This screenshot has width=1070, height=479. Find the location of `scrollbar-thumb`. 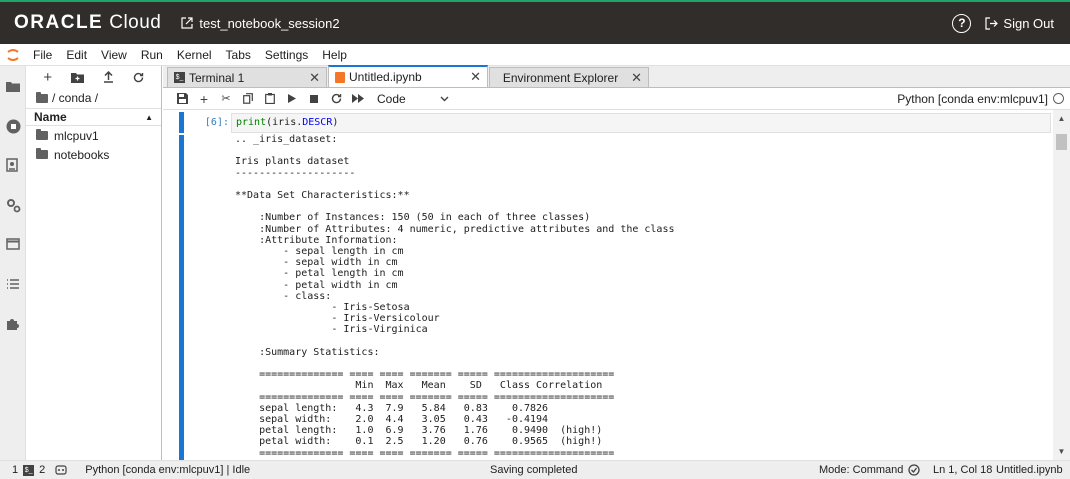

scrollbar-thumb is located at coordinates (1061, 142).